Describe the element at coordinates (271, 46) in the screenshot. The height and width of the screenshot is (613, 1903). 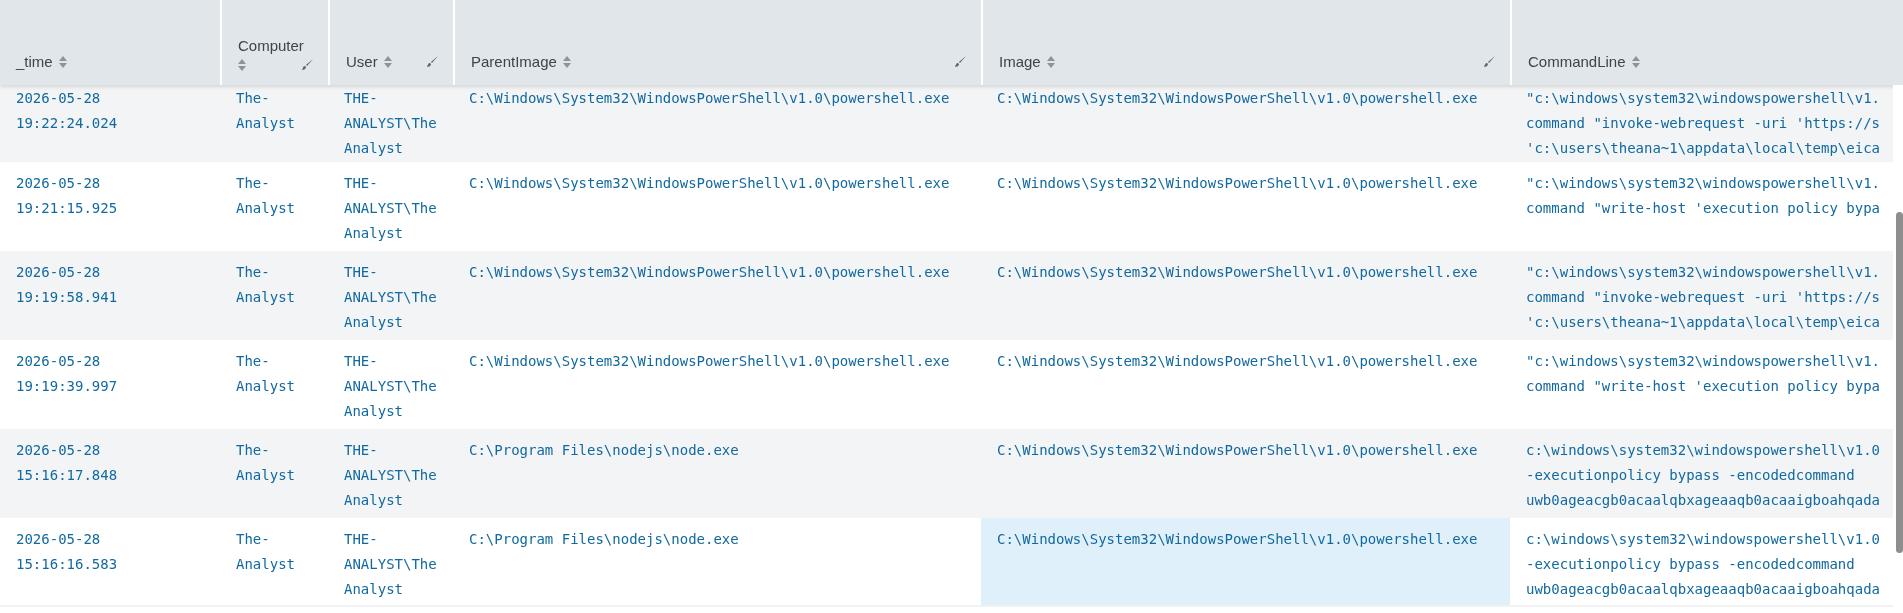
I see `column-header: Computer` at that location.